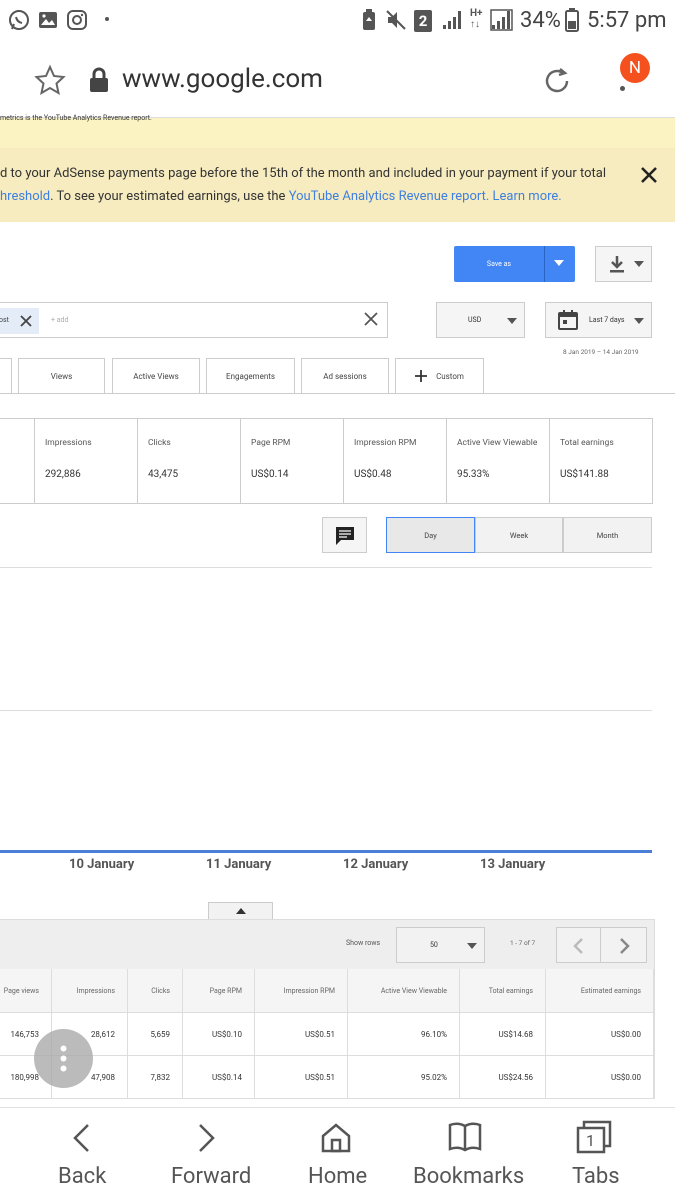  Describe the element at coordinates (222, 79) in the screenshot. I see `url-text: www.google.com` at that location.